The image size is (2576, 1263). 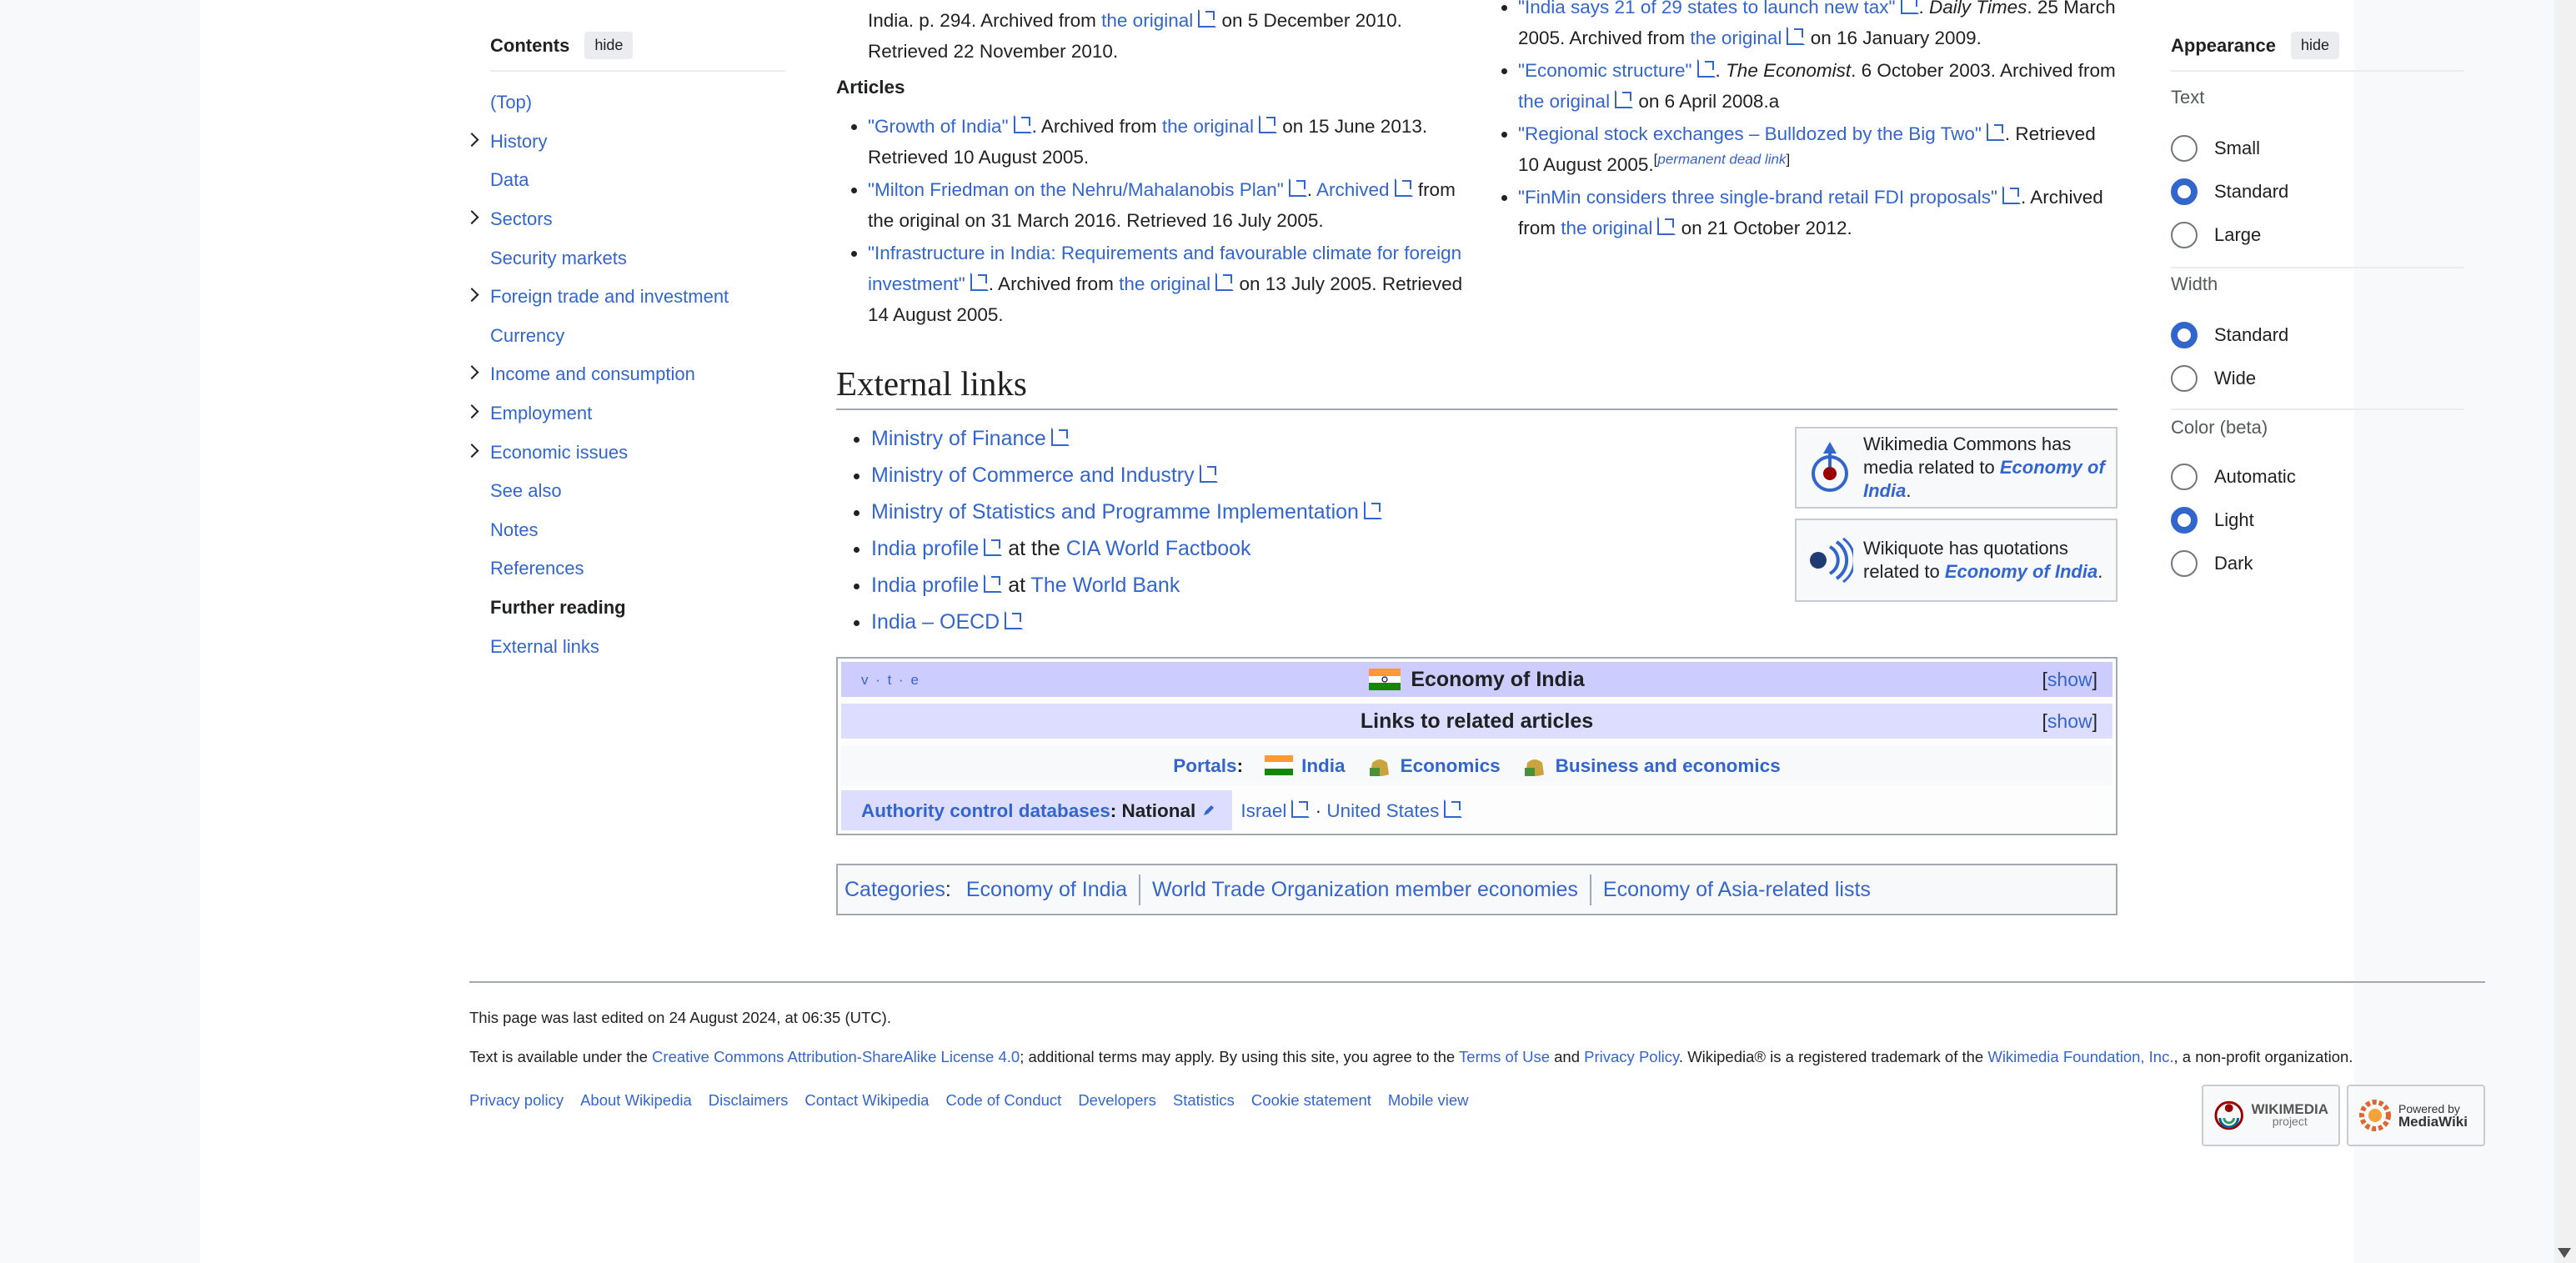 I want to click on toc-item-employment: Employment, so click(x=596, y=414).